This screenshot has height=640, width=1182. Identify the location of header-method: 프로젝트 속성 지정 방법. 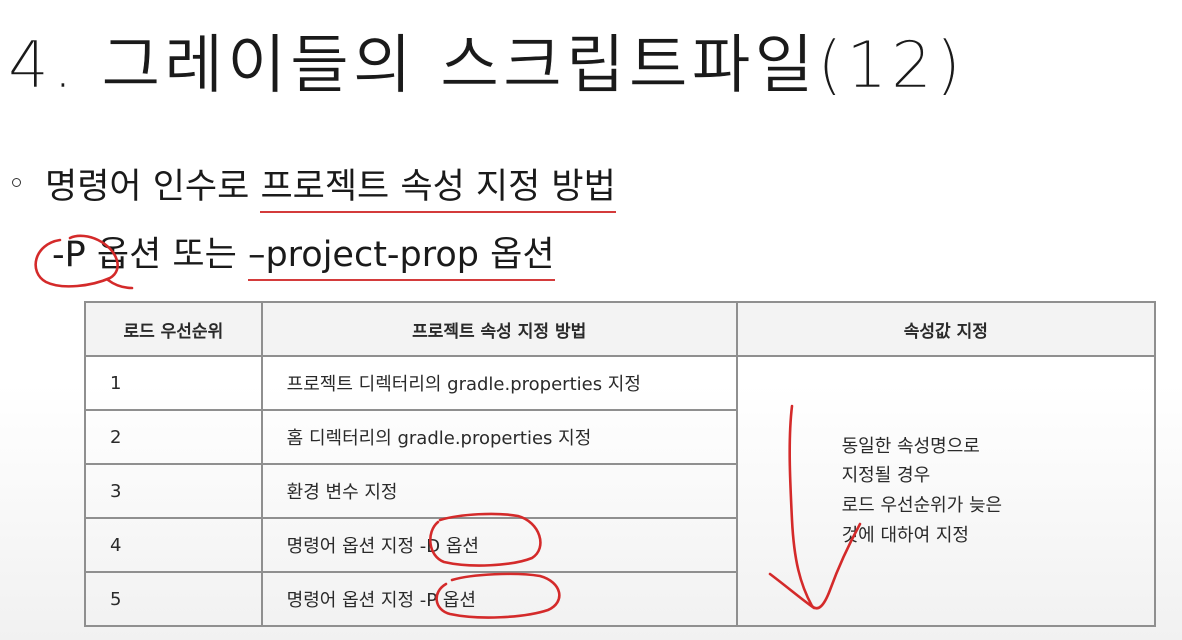
(499, 329).